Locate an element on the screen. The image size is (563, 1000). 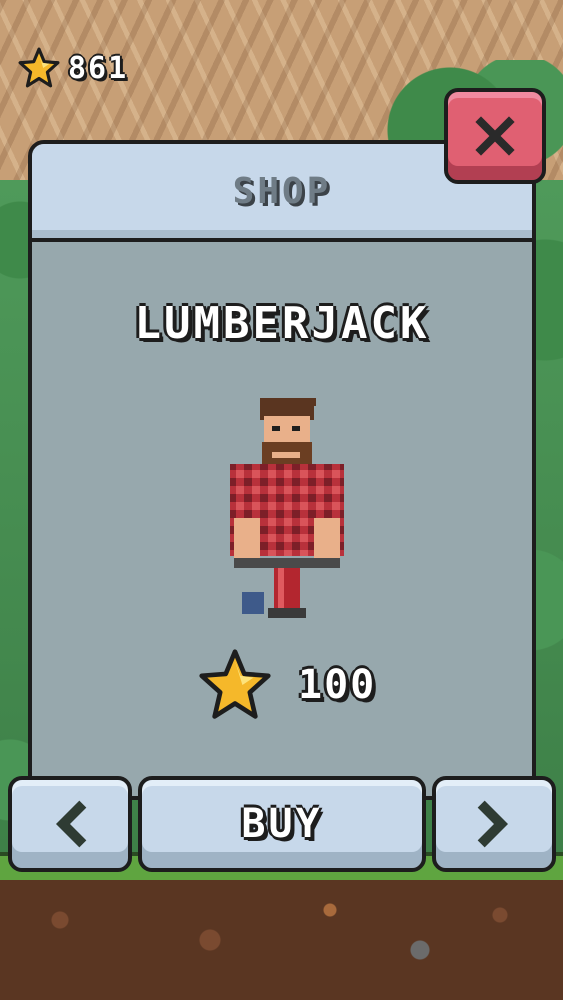
buy-button: BUY is located at coordinates (282, 824).